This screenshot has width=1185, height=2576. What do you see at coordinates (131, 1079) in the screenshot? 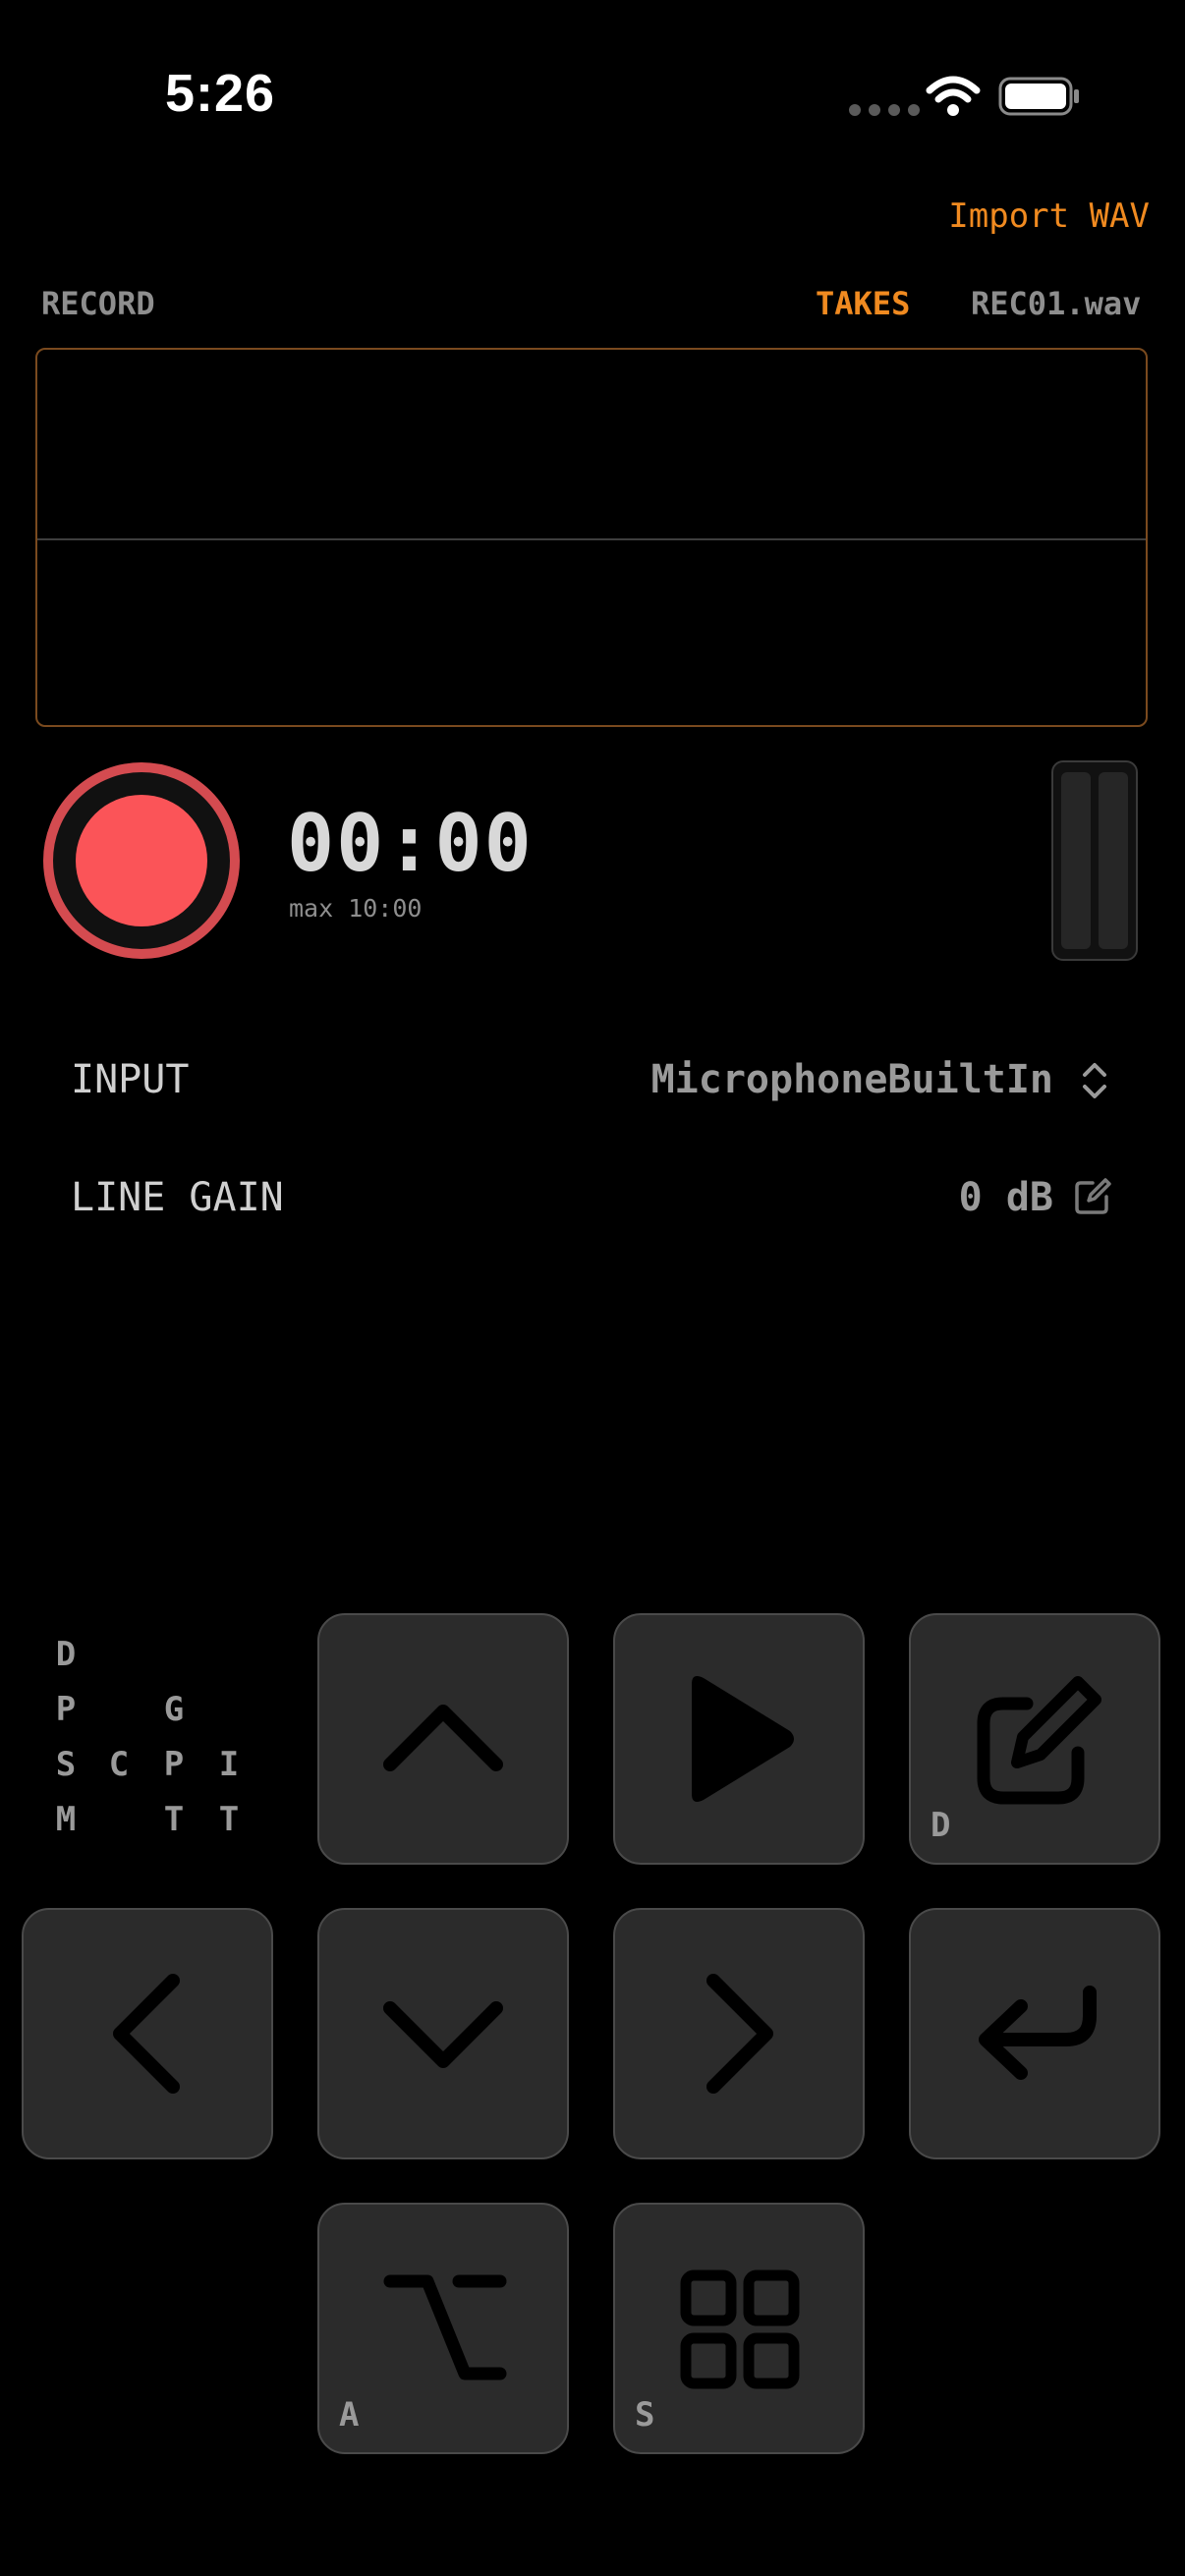
I see `input-label: INPUT` at bounding box center [131, 1079].